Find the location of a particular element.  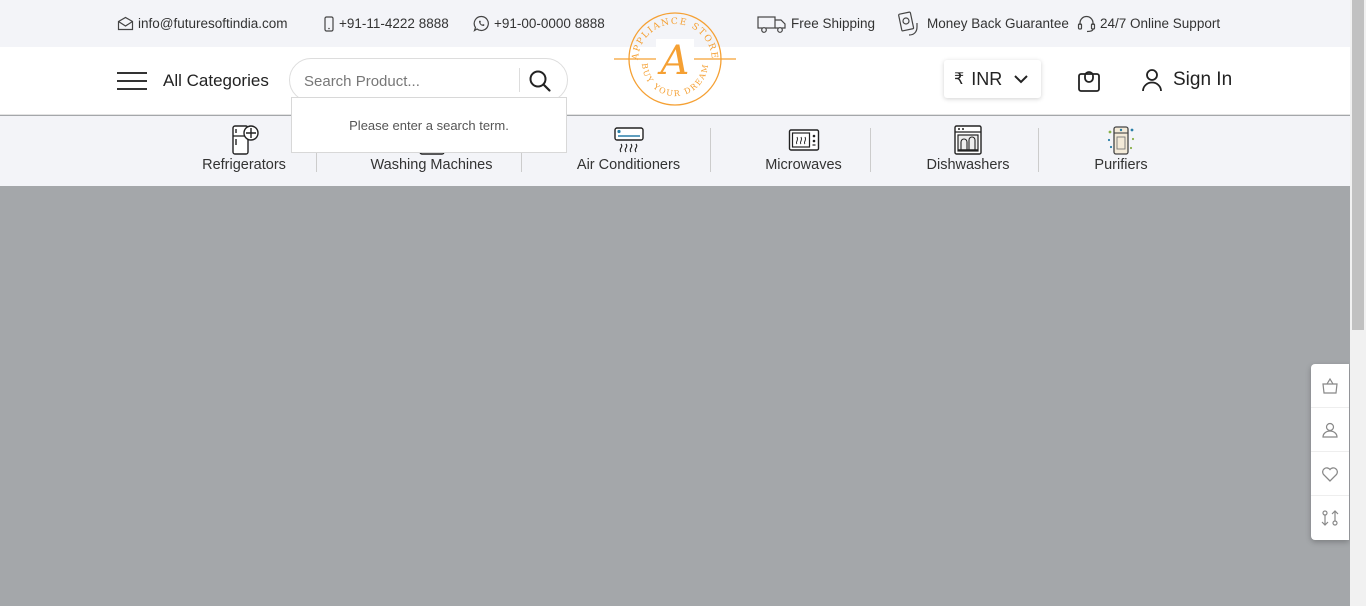

search-input is located at coordinates (404, 81).